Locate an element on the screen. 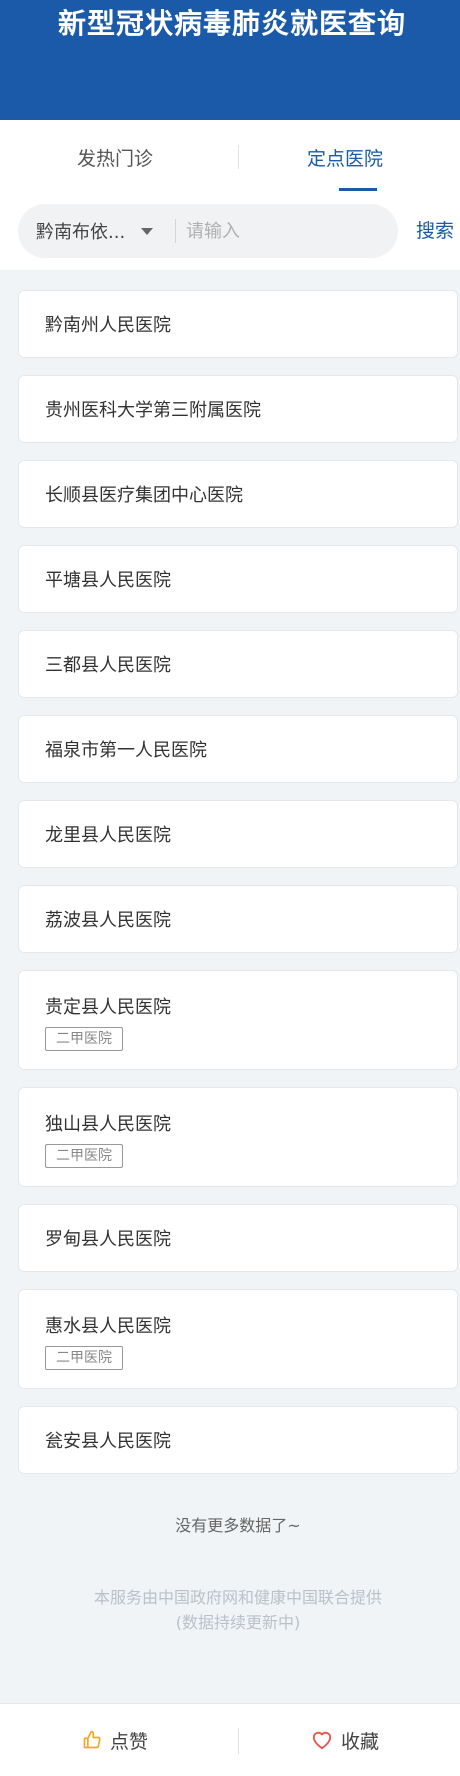 The height and width of the screenshot is (1776, 460). hospital-name: 福泉市第一人民医院 is located at coordinates (126, 750).